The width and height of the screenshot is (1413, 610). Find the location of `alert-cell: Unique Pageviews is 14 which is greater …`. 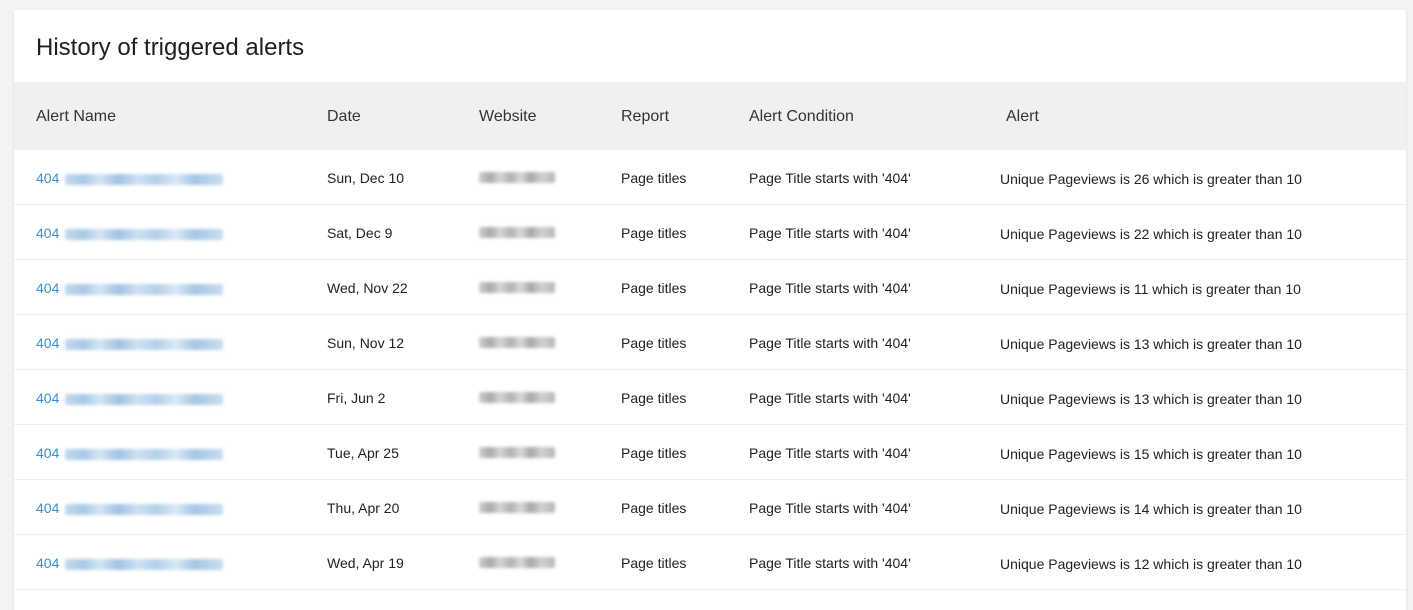

alert-cell: Unique Pageviews is 14 which is greater … is located at coordinates (1151, 509).